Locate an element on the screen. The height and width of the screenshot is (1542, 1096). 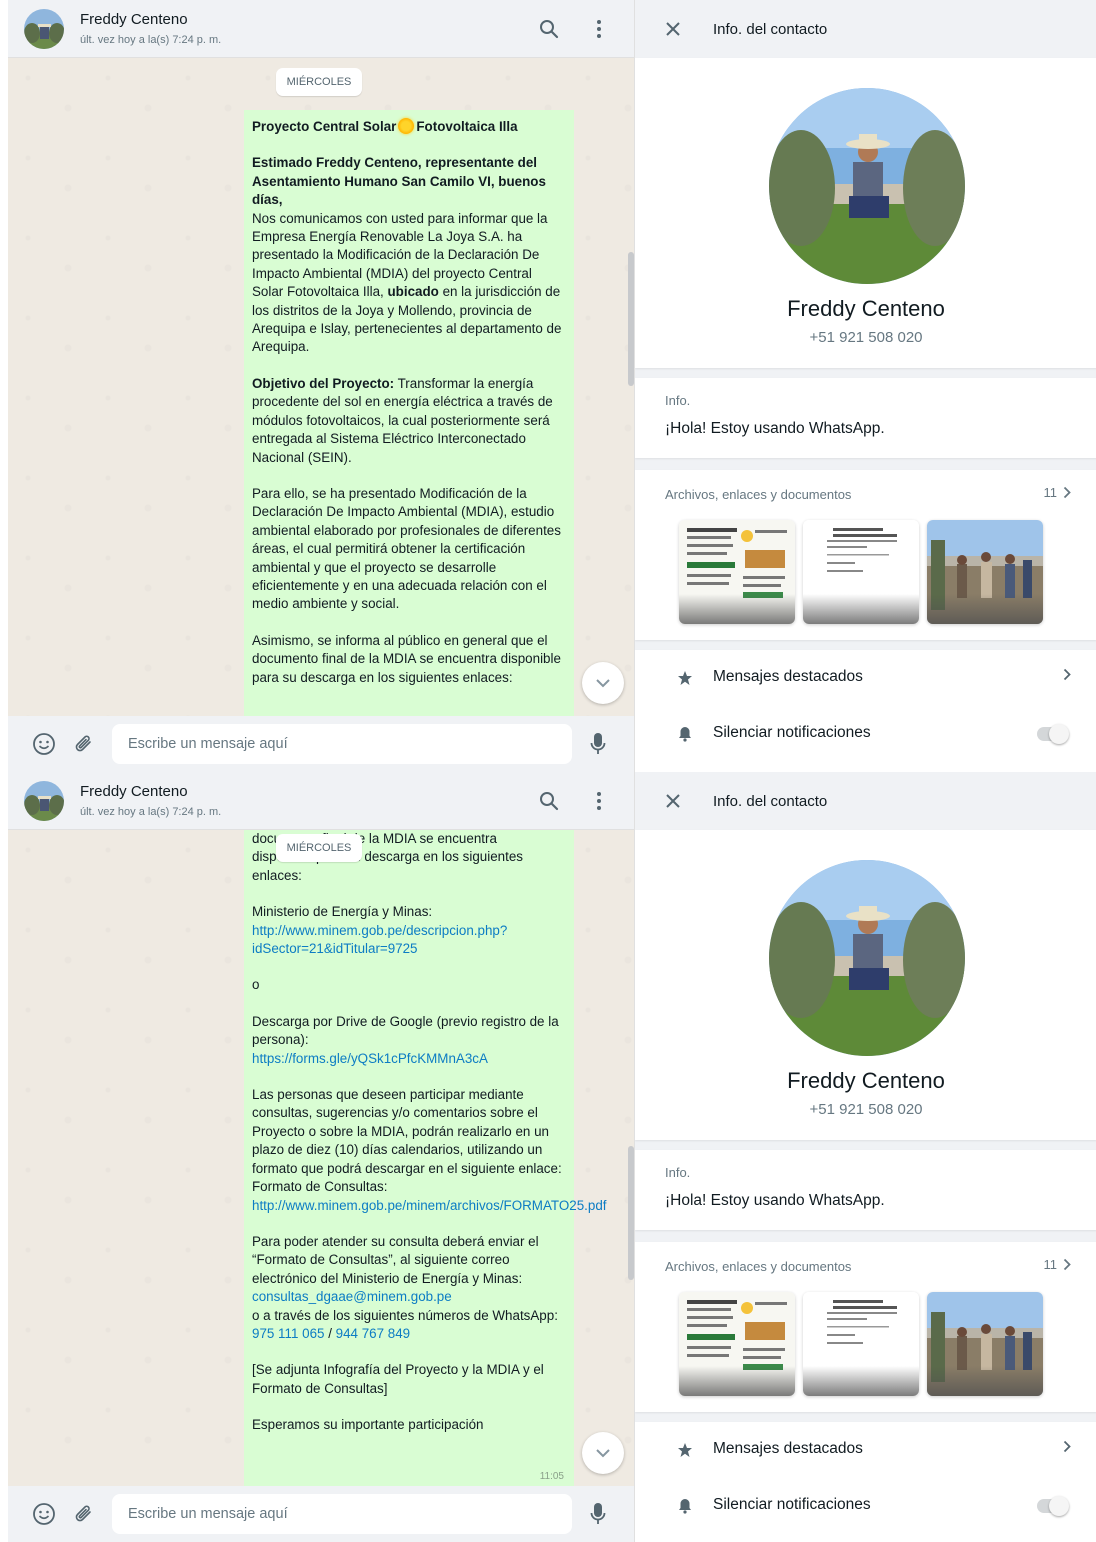
drive-link: https://forms.gle/yQSk1cPfcKMMnA3cA is located at coordinates (370, 1058).